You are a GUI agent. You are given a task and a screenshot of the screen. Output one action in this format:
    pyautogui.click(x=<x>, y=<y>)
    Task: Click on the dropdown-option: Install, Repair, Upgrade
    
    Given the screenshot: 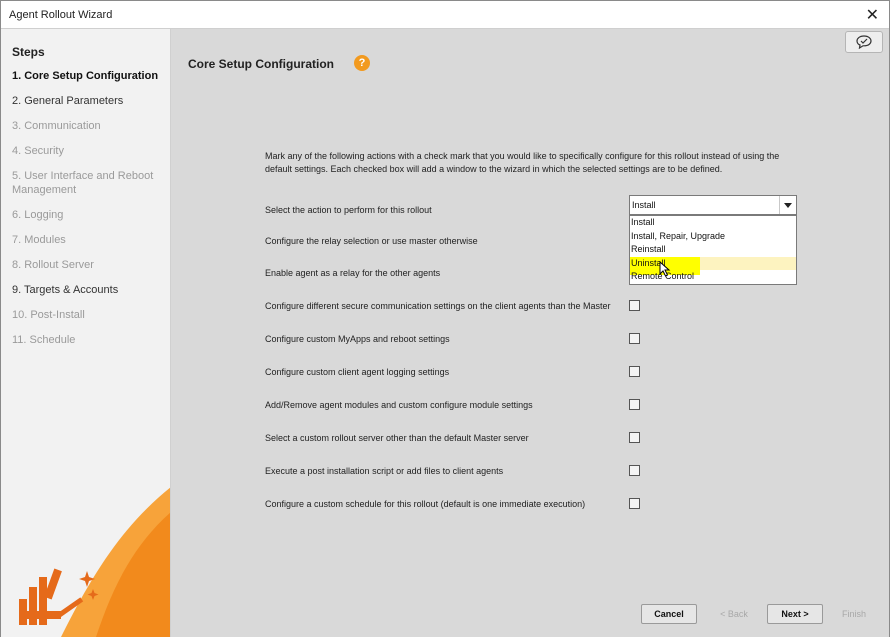 What is the action you would take?
    pyautogui.click(x=713, y=237)
    